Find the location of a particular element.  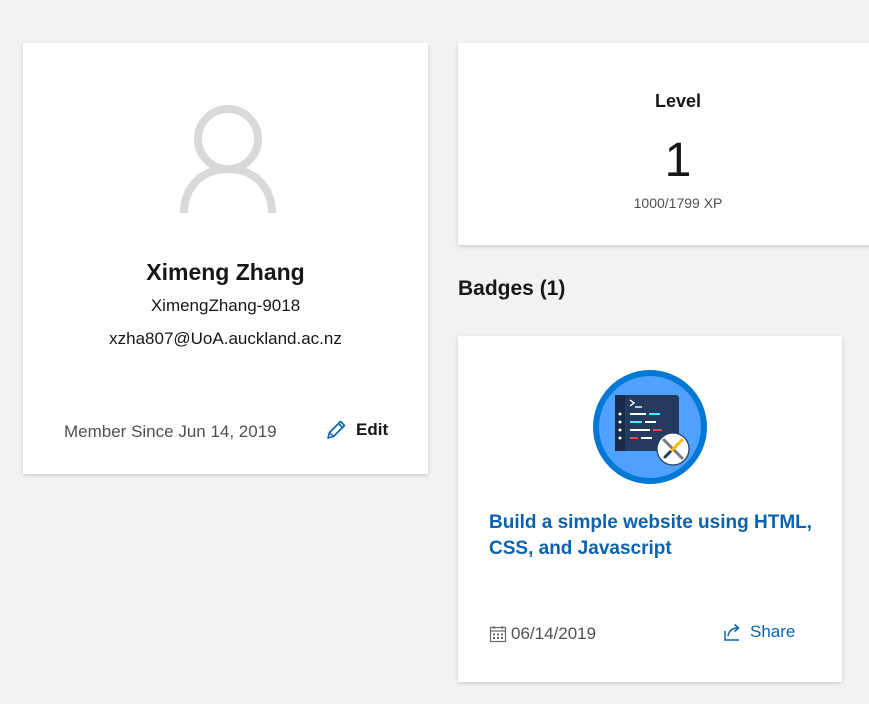

badge-date-text: 06/14/2019 is located at coordinates (554, 633).